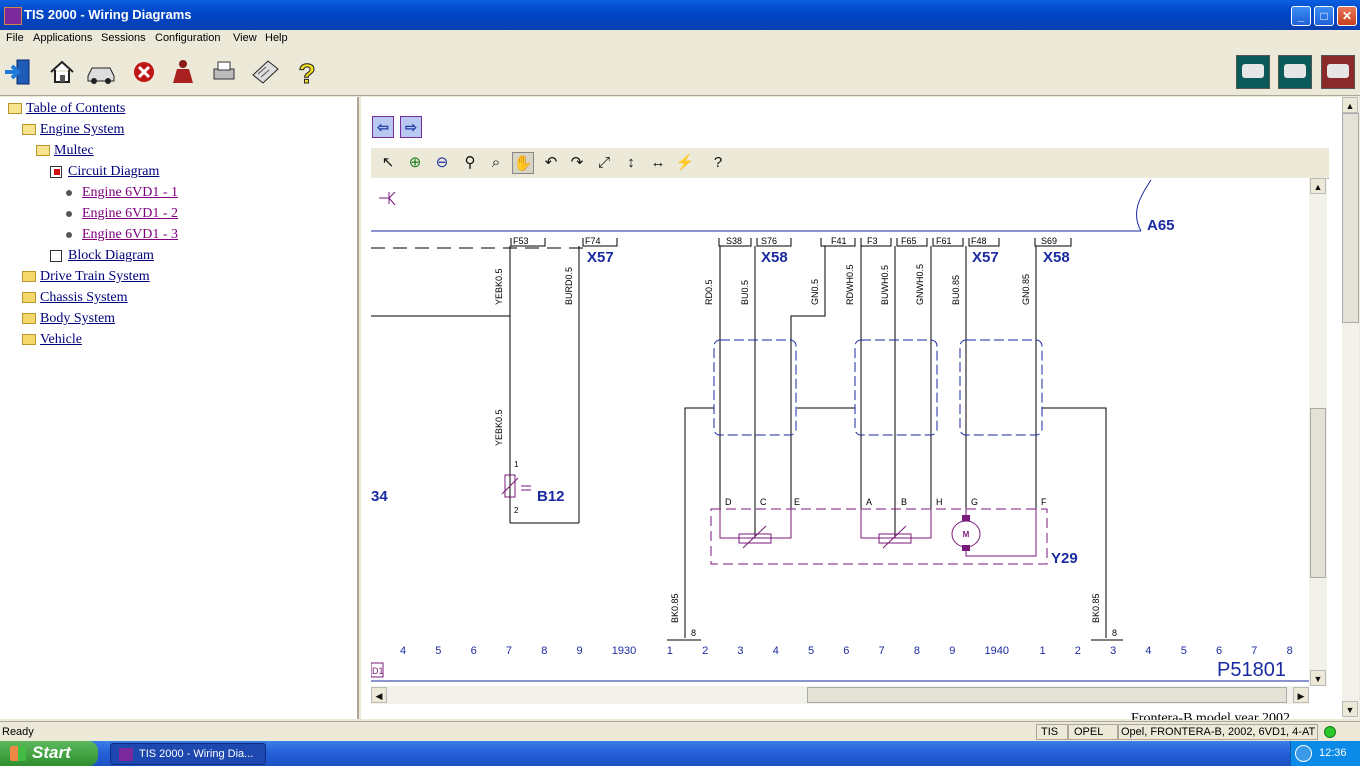  Describe the element at coordinates (415, 163) in the screenshot. I see `zoom-in-icon: ⊕` at that location.